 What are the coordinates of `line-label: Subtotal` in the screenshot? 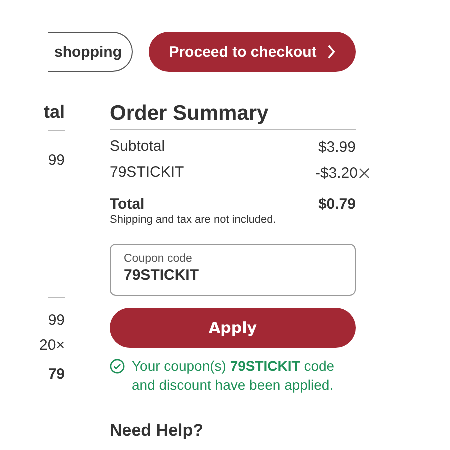 It's located at (138, 147).